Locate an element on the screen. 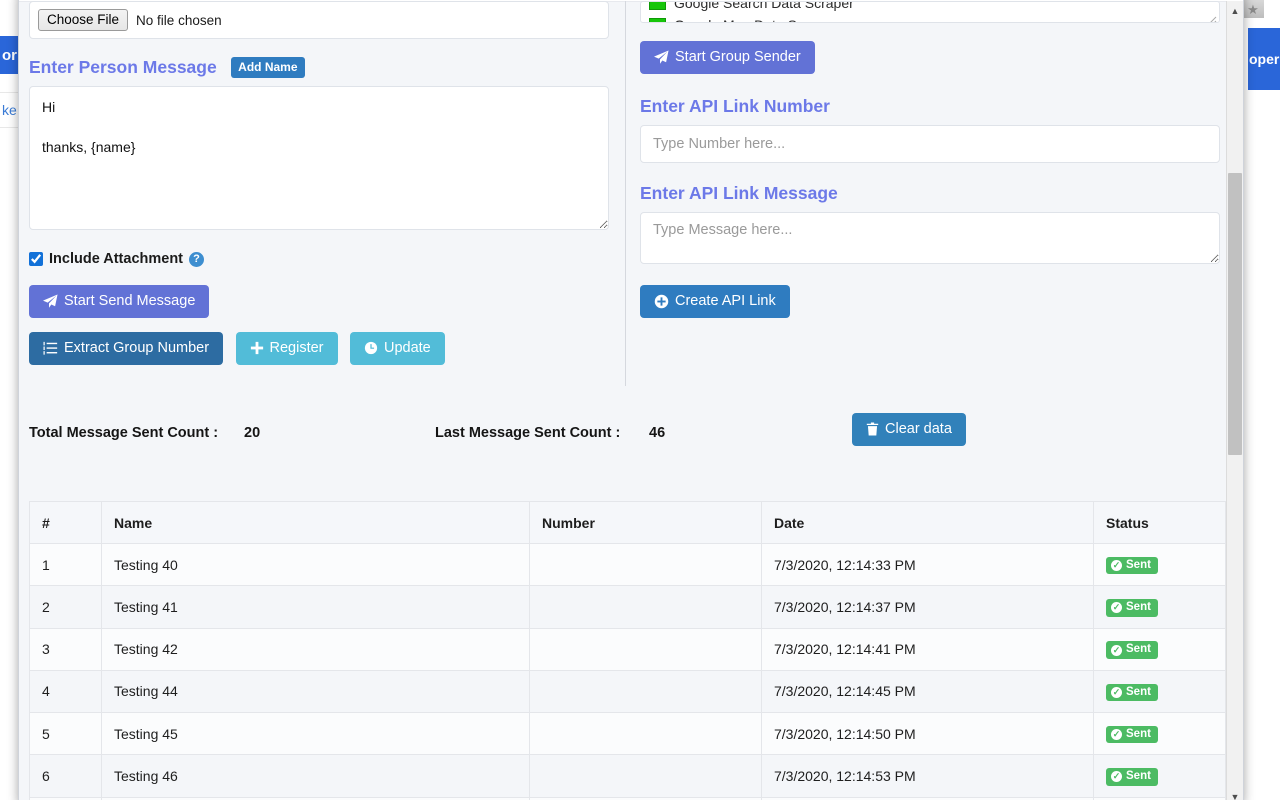 Image resolution: width=1280 pixels, height=800 pixels. person-message-textarea is located at coordinates (319, 158).